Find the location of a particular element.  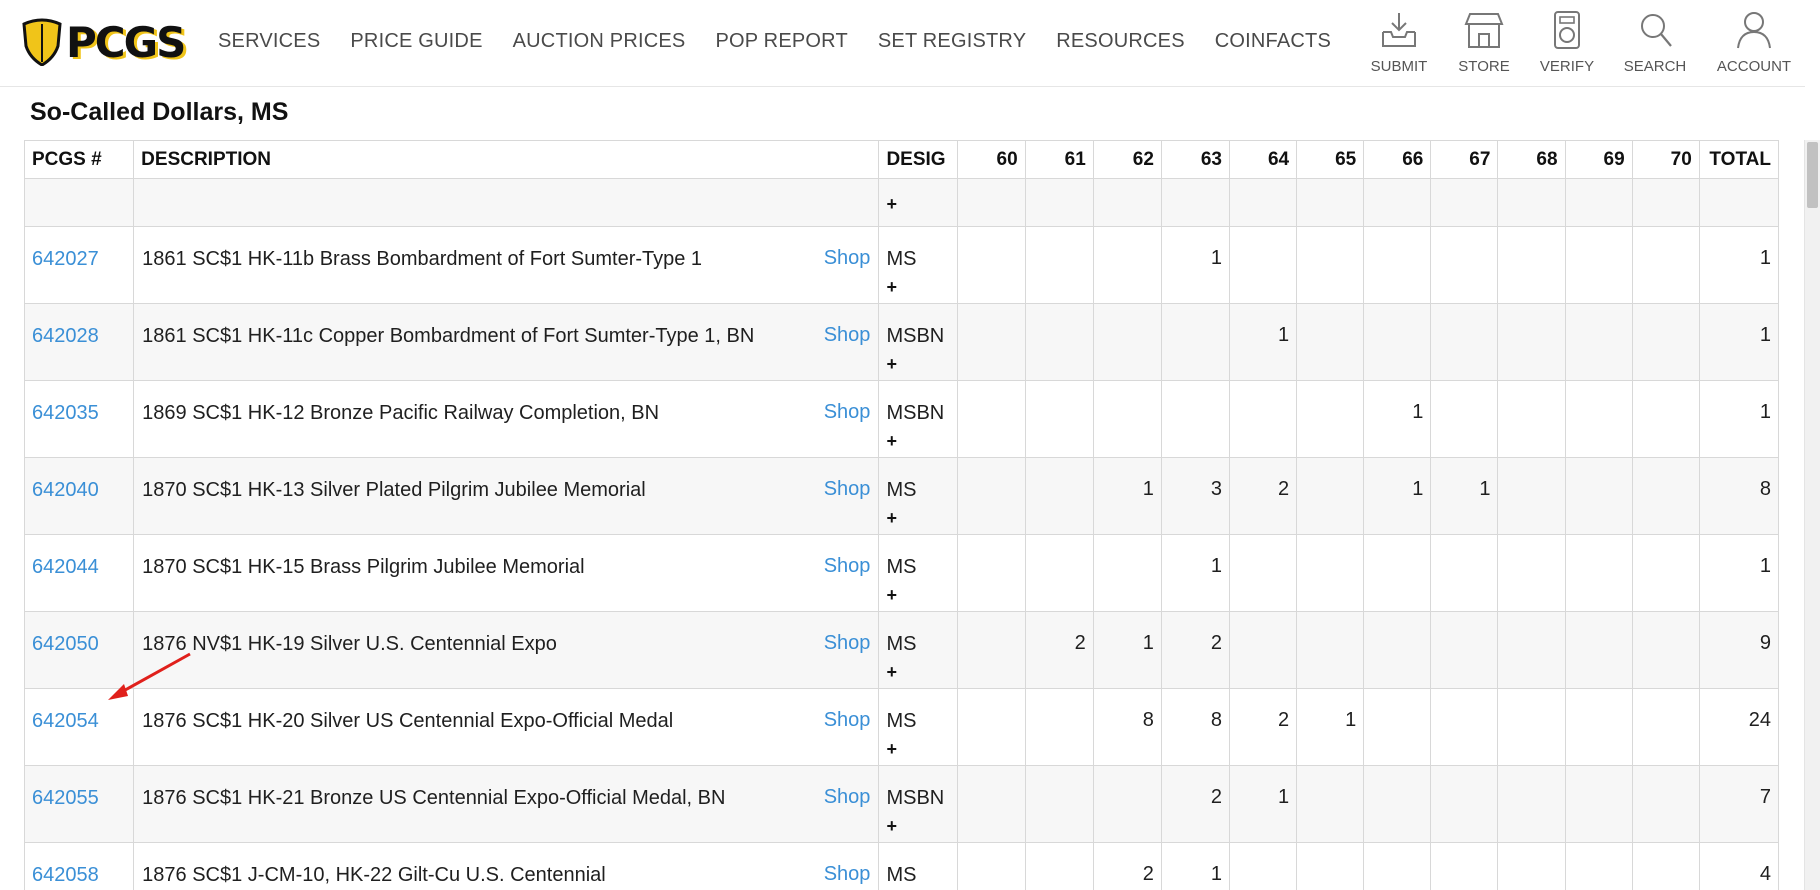

cell-count: 3 is located at coordinates (1195, 496).